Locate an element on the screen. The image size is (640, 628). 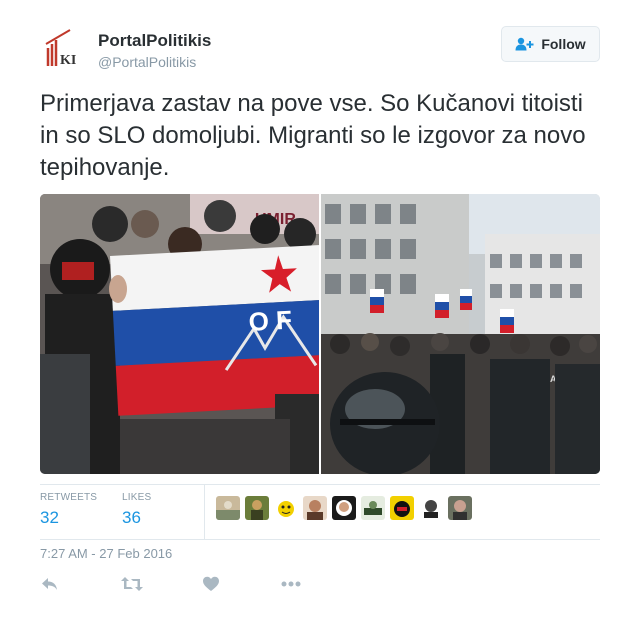
tweet-stats: RETWEETS 32 LIKES 36 is located at coordinates (320, 512).